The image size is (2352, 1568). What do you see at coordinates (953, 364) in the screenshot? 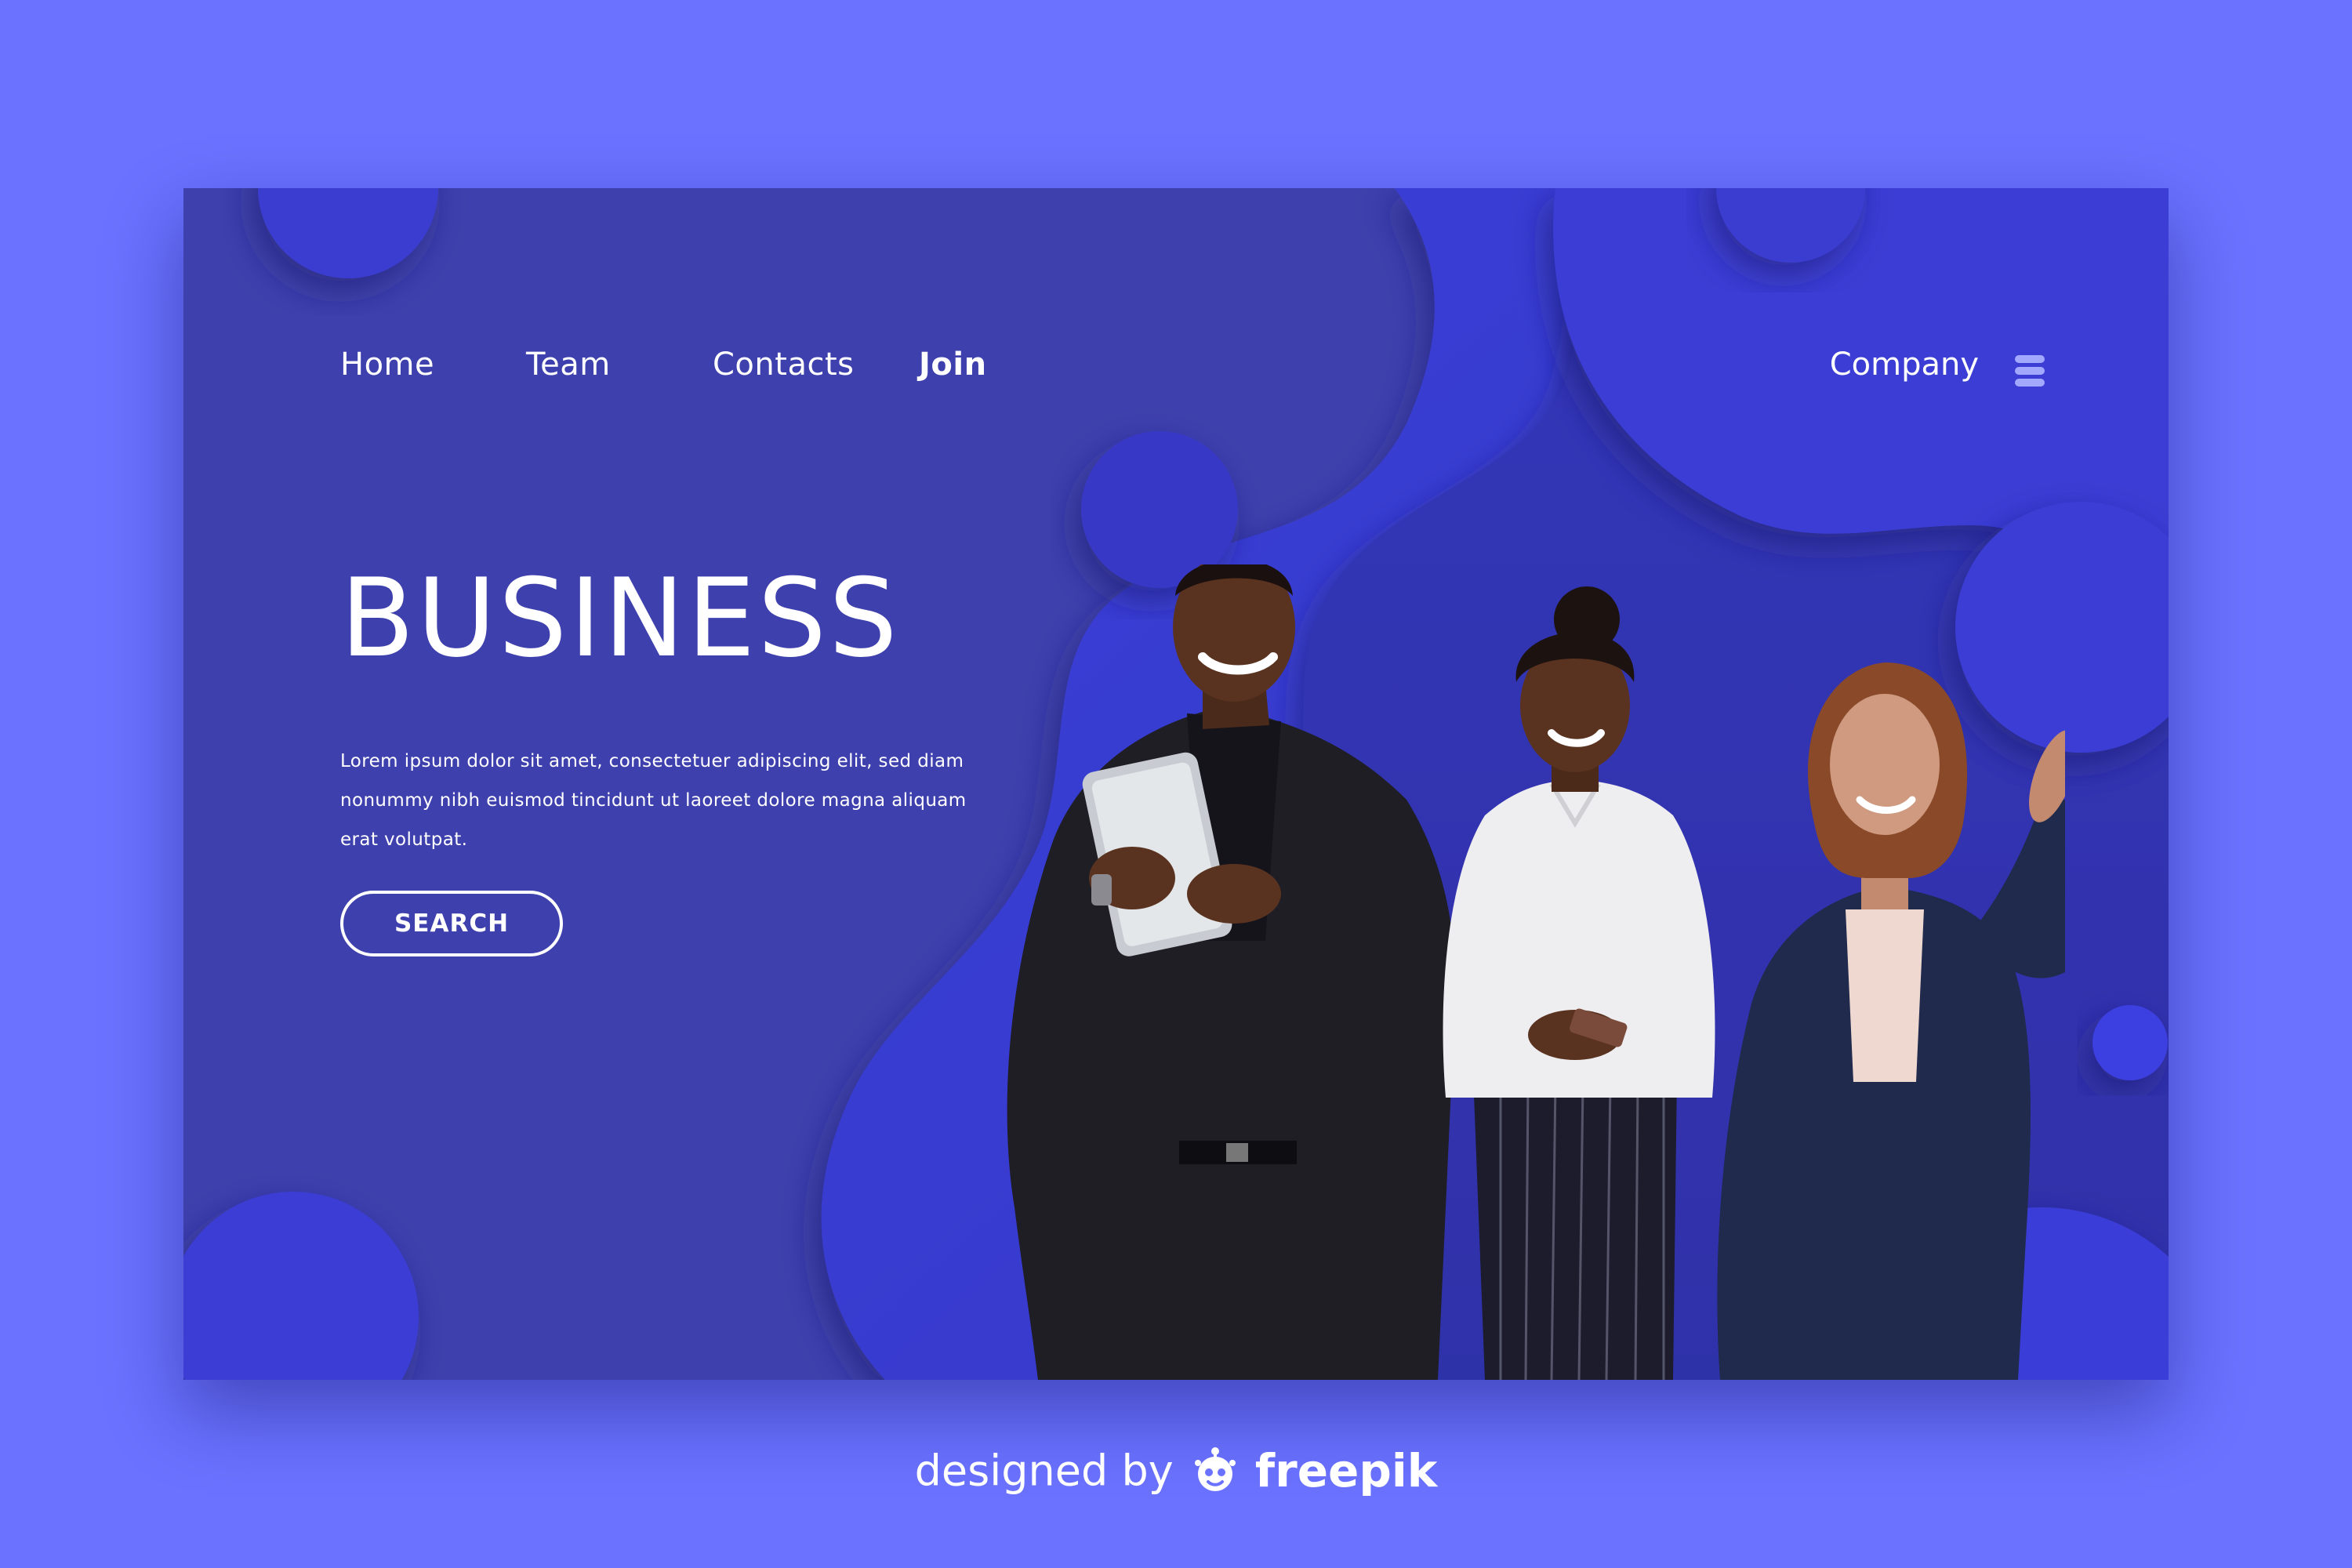
I see `nav-join: Join` at bounding box center [953, 364].